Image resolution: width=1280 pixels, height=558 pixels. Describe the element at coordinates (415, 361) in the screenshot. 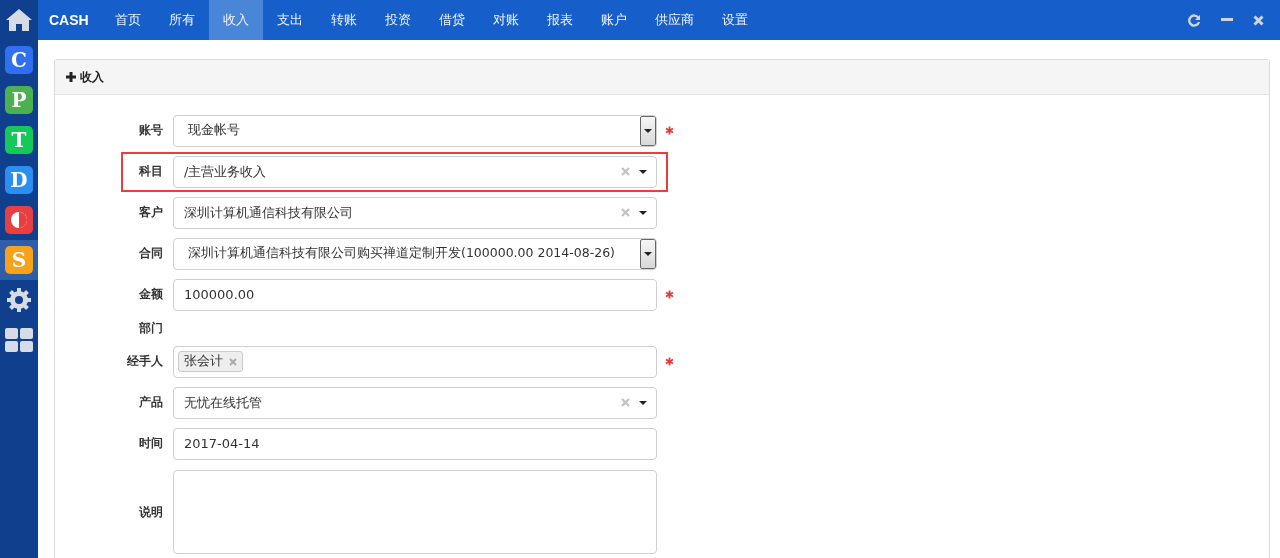

I see `tag-input-field: 张会计` at that location.